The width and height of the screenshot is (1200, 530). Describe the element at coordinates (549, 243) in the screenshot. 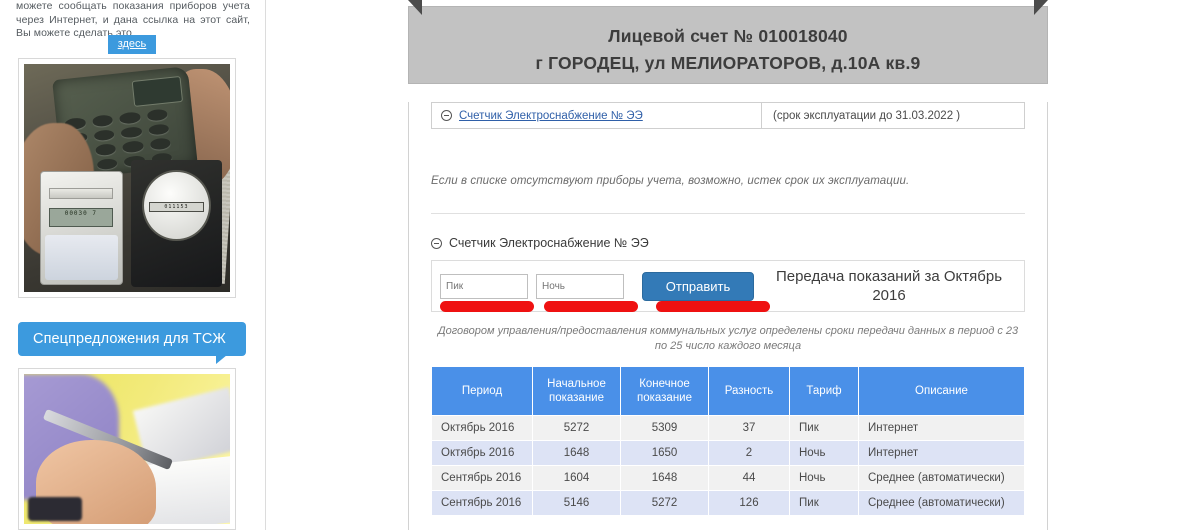

I see `meter-section-title: Счетчик Электроснабжение № ЭЭ` at that location.